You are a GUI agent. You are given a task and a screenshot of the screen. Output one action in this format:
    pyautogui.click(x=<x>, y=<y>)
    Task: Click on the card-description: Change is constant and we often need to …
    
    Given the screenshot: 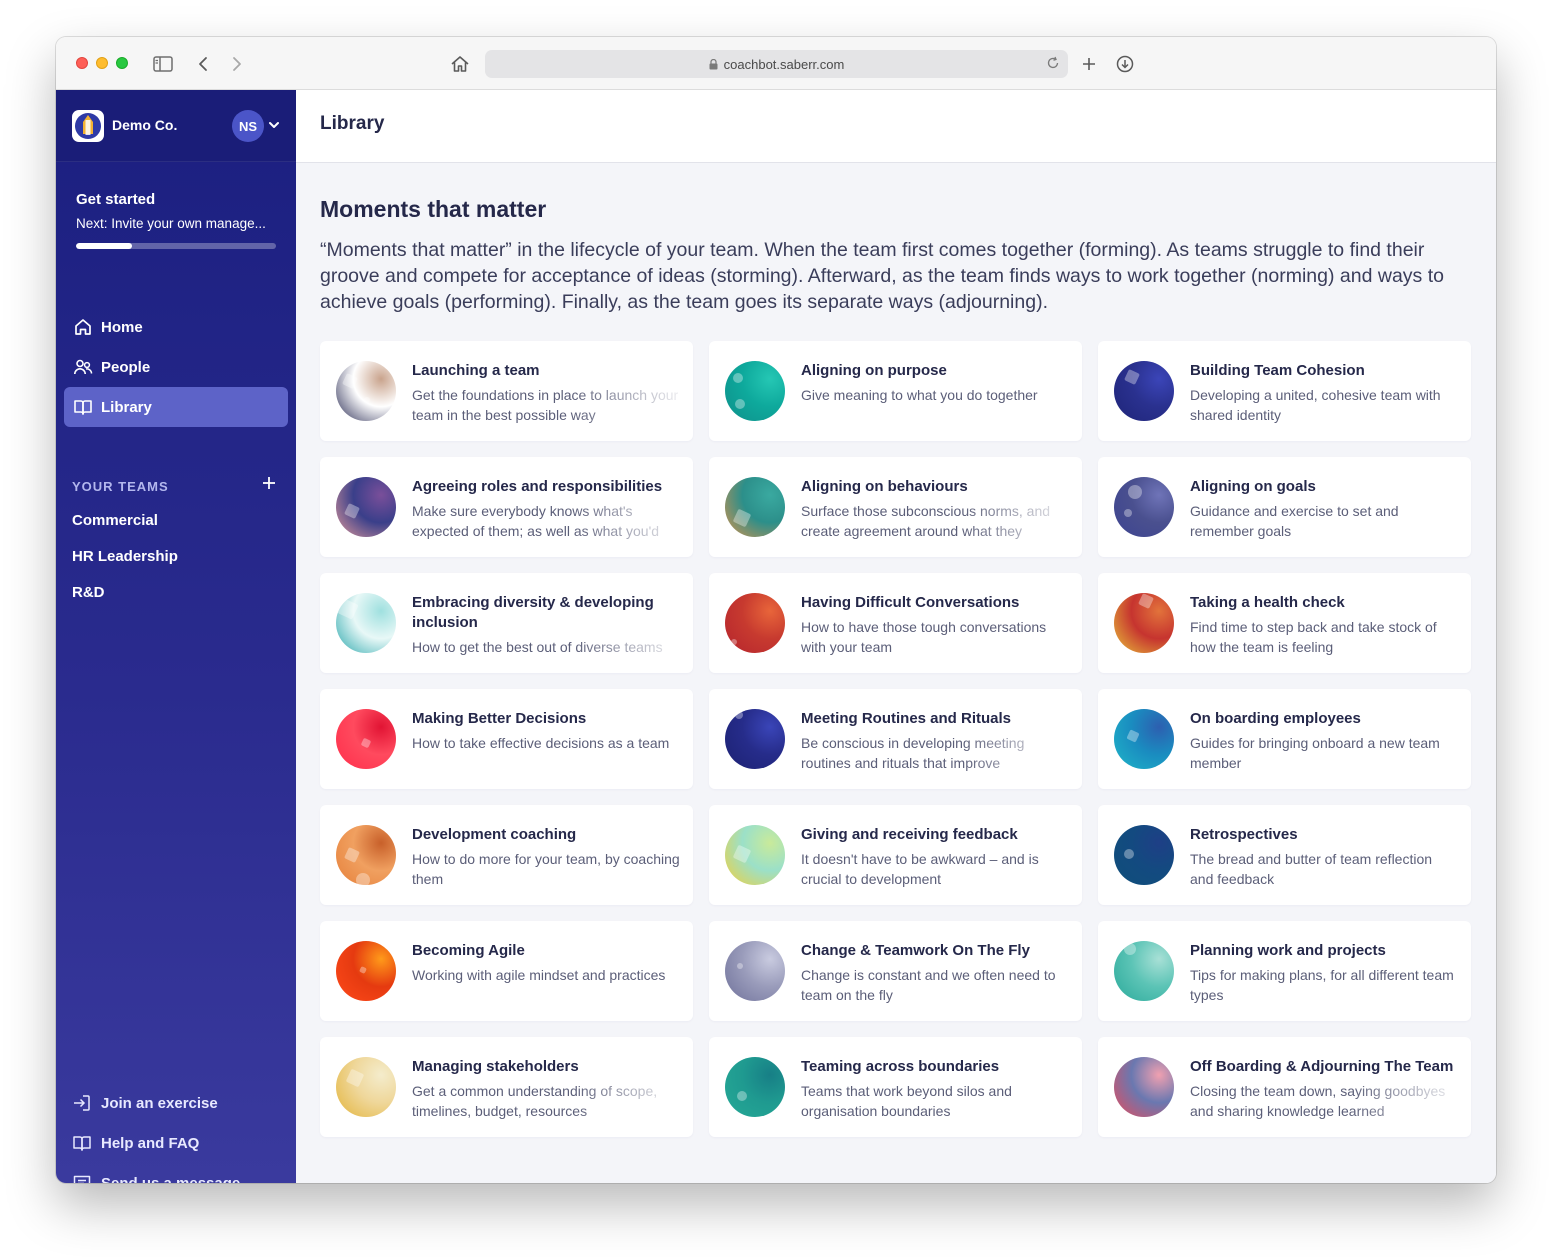 What is the action you would take?
    pyautogui.click(x=928, y=985)
    